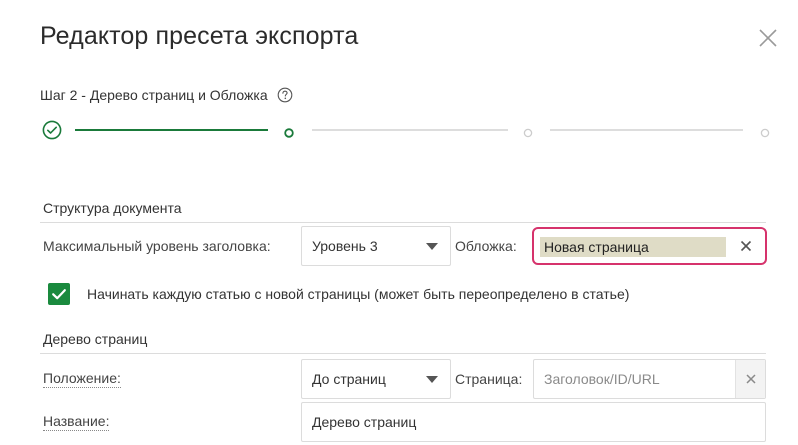 Image resolution: width=798 pixels, height=445 pixels. Describe the element at coordinates (95, 339) in the screenshot. I see `section-title-page-tree: Дерево страниц` at that location.